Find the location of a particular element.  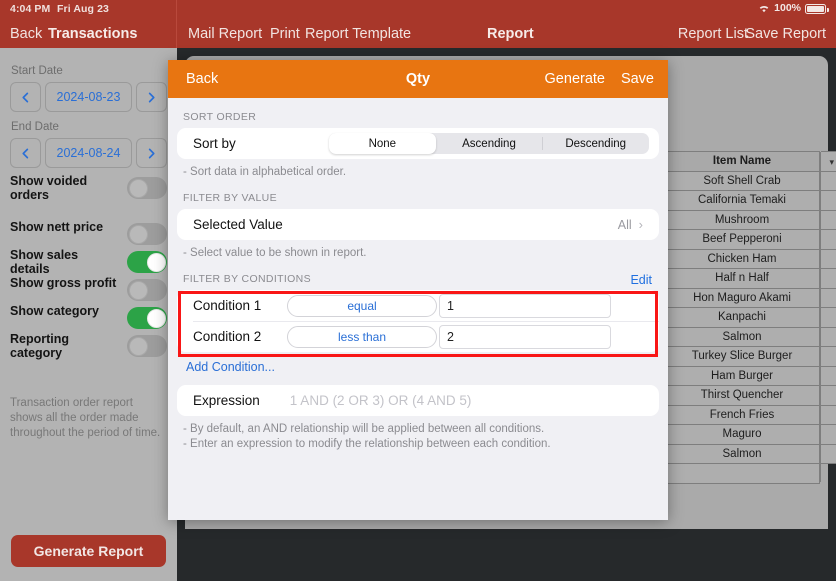

condition-row-2: Condition 2 less than 2 is located at coordinates (418, 336).